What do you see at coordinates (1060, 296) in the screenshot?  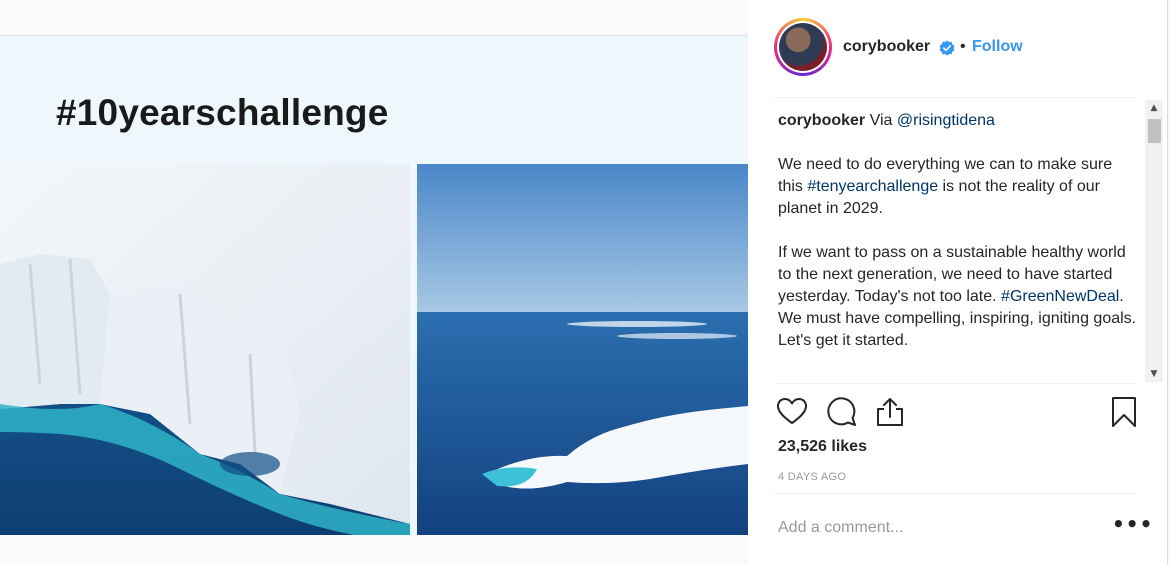 I see `hashtag-link: #GreenNewDeal` at bounding box center [1060, 296].